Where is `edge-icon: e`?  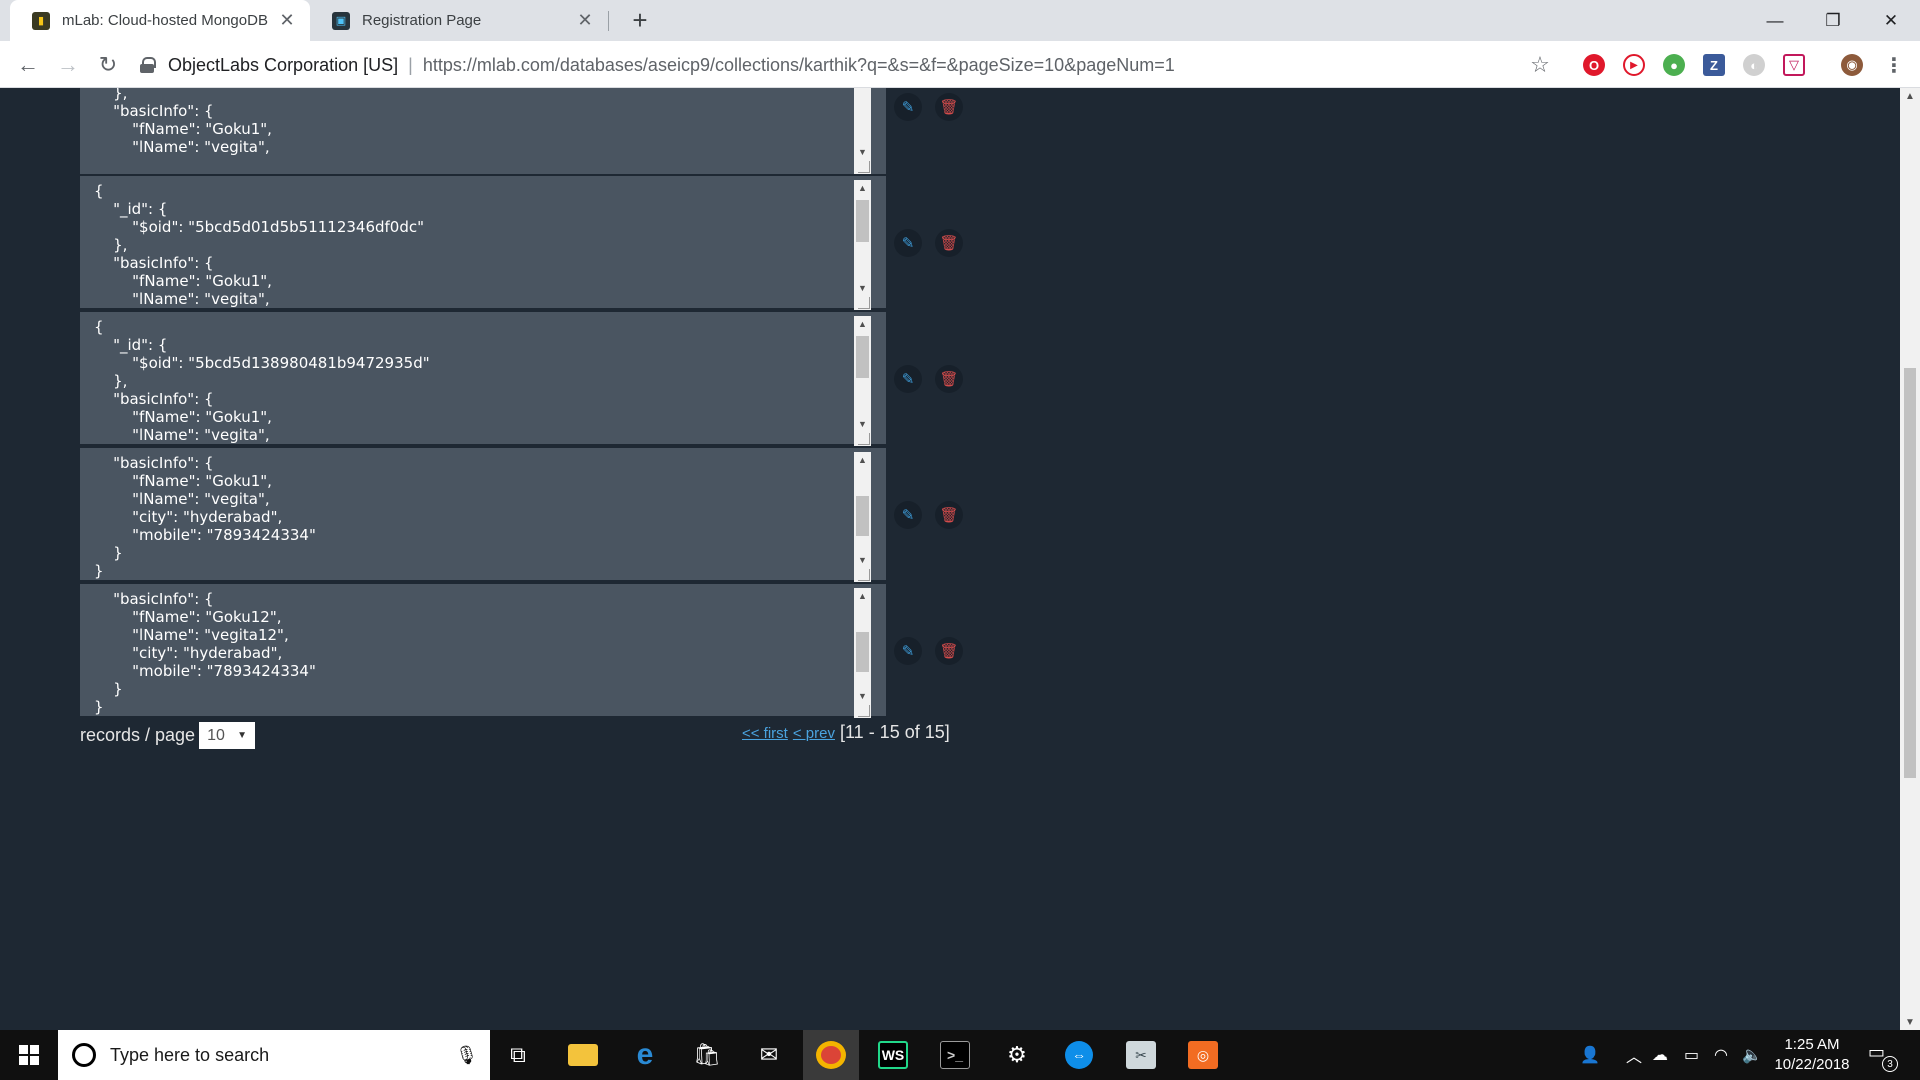
edge-icon: e is located at coordinates (645, 1055).